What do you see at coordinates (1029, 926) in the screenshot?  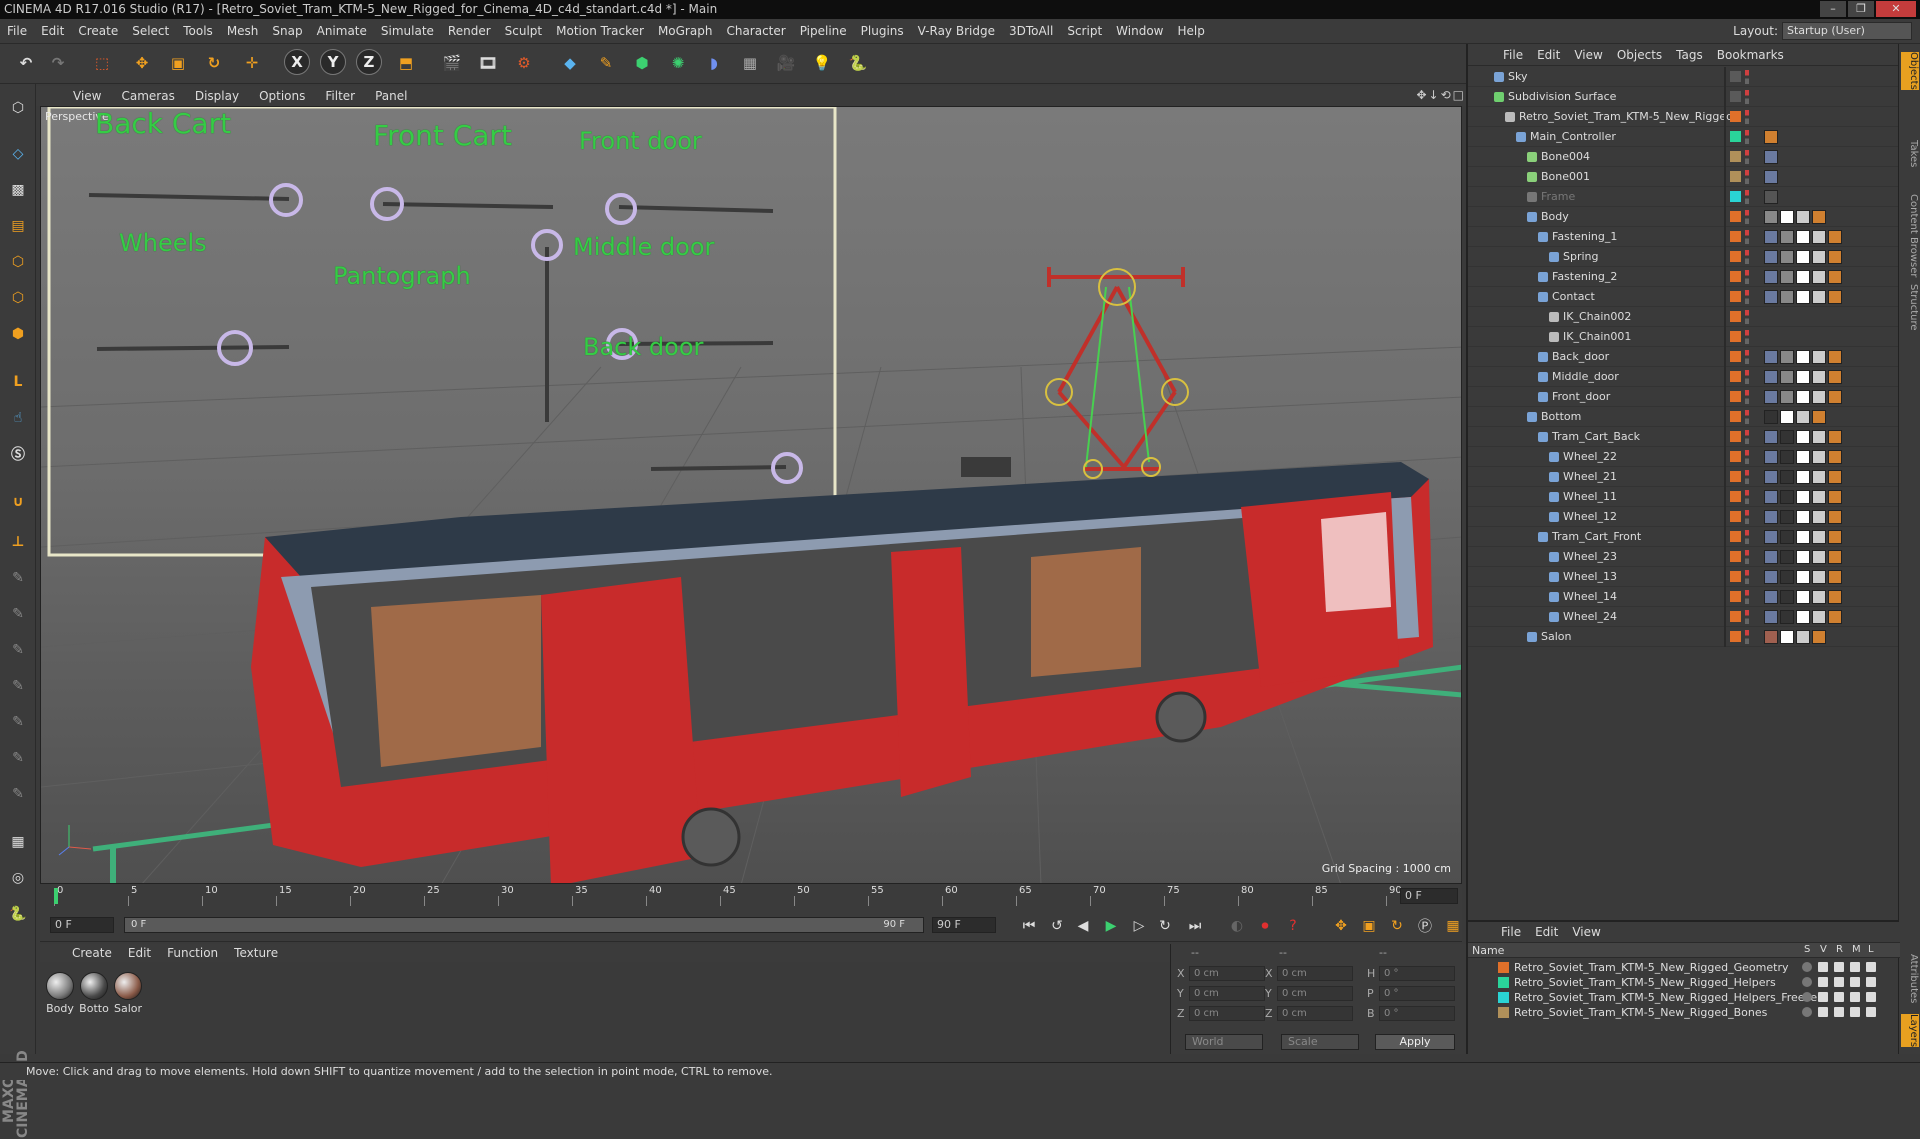 I see `go-to-start-icon: ⏮` at bounding box center [1029, 926].